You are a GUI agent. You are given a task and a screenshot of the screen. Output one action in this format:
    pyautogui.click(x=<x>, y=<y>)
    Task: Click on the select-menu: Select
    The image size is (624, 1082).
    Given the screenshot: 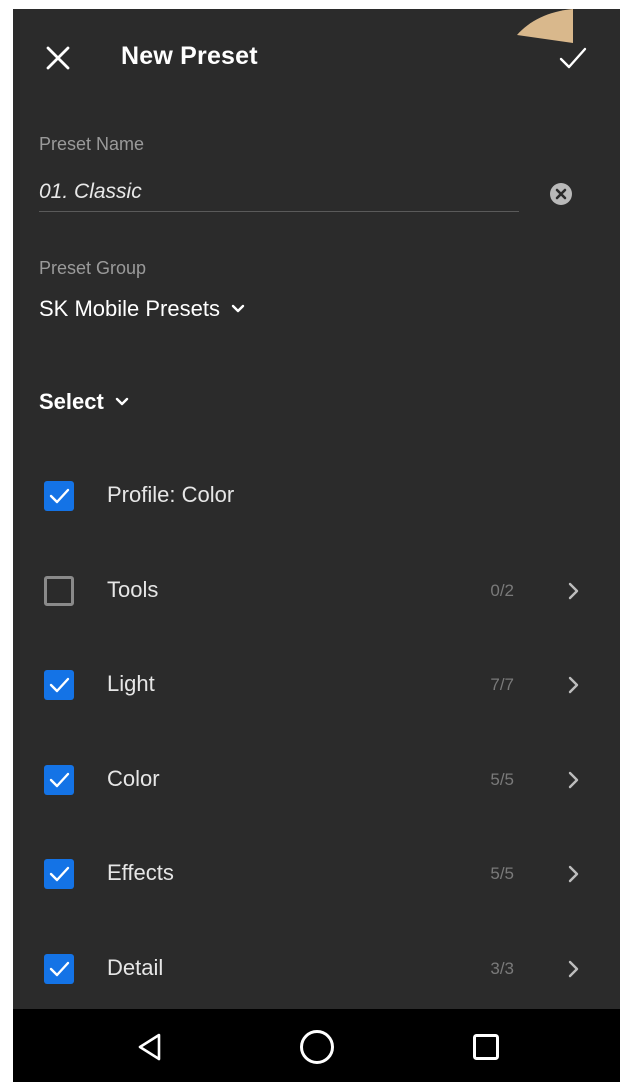 What is the action you would take?
    pyautogui.click(x=84, y=402)
    